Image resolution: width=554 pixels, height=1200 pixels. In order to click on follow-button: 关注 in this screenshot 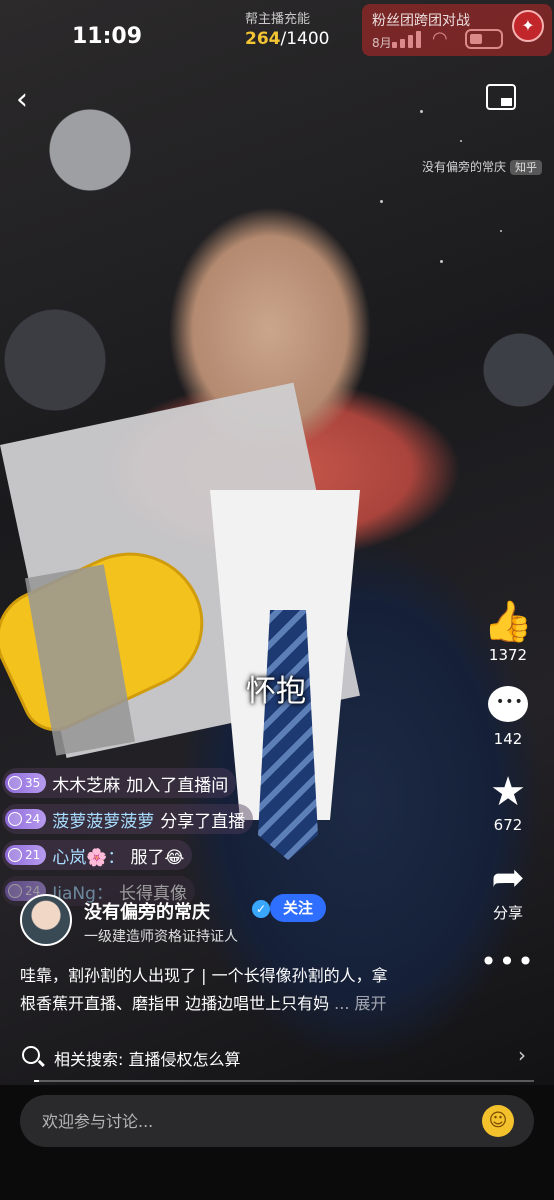, I will do `click(298, 908)`.